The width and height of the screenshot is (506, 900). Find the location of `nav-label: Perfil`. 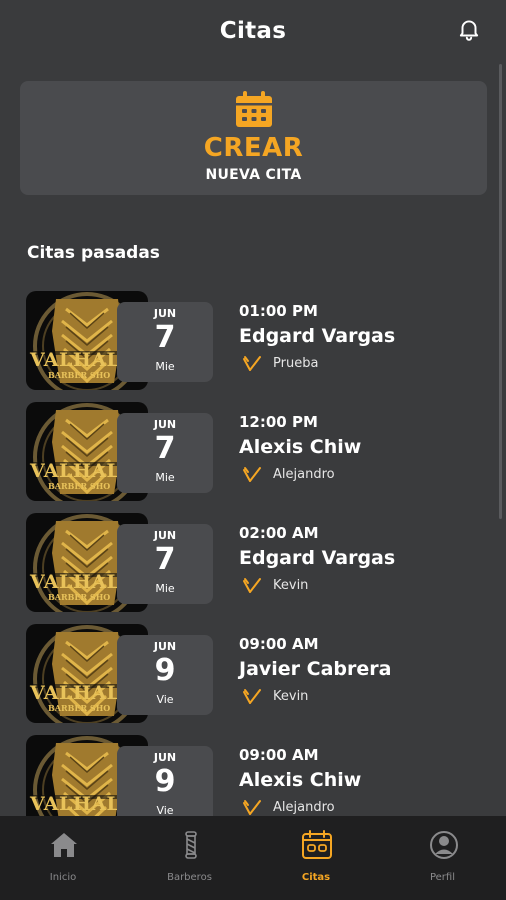

nav-label: Perfil is located at coordinates (442, 877).